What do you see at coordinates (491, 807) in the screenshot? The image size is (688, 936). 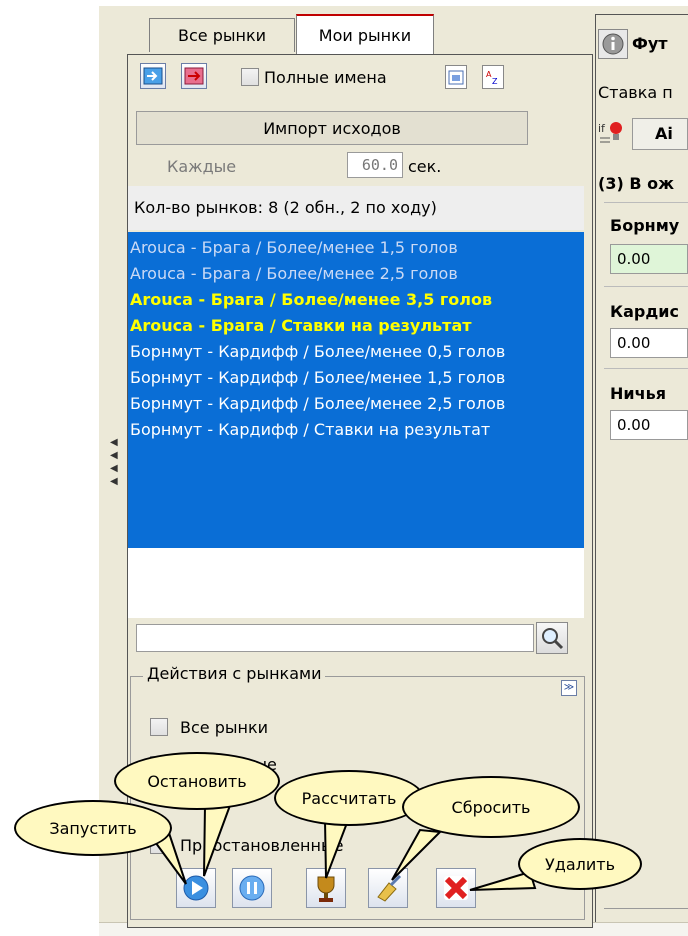 I see `callout-reset: Сбросить` at bounding box center [491, 807].